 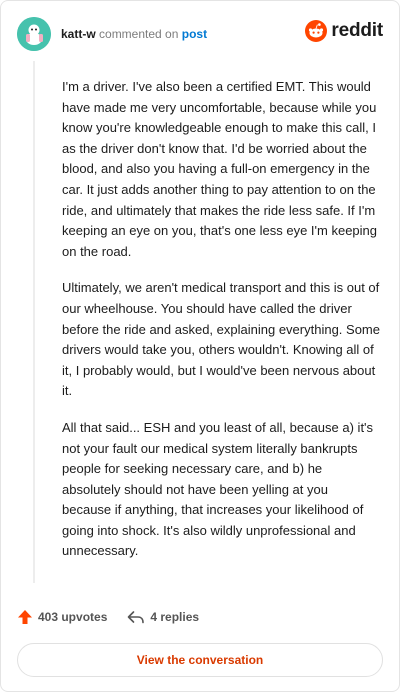 What do you see at coordinates (194, 34) in the screenshot?
I see `post-link: post` at bounding box center [194, 34].